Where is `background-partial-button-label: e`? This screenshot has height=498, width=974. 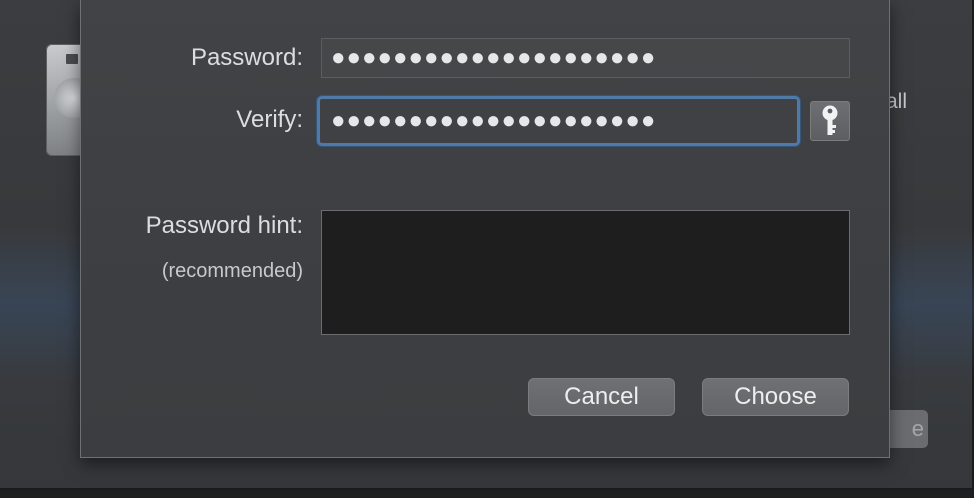
background-partial-button-label: e is located at coordinates (917, 428).